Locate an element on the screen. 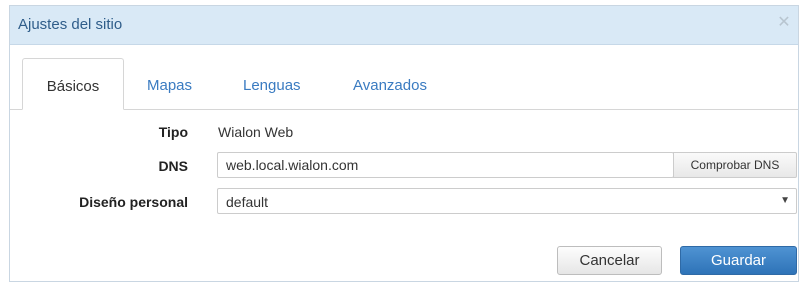 The height and width of the screenshot is (286, 801). design-label: Diseño personal is located at coordinates (133, 202).